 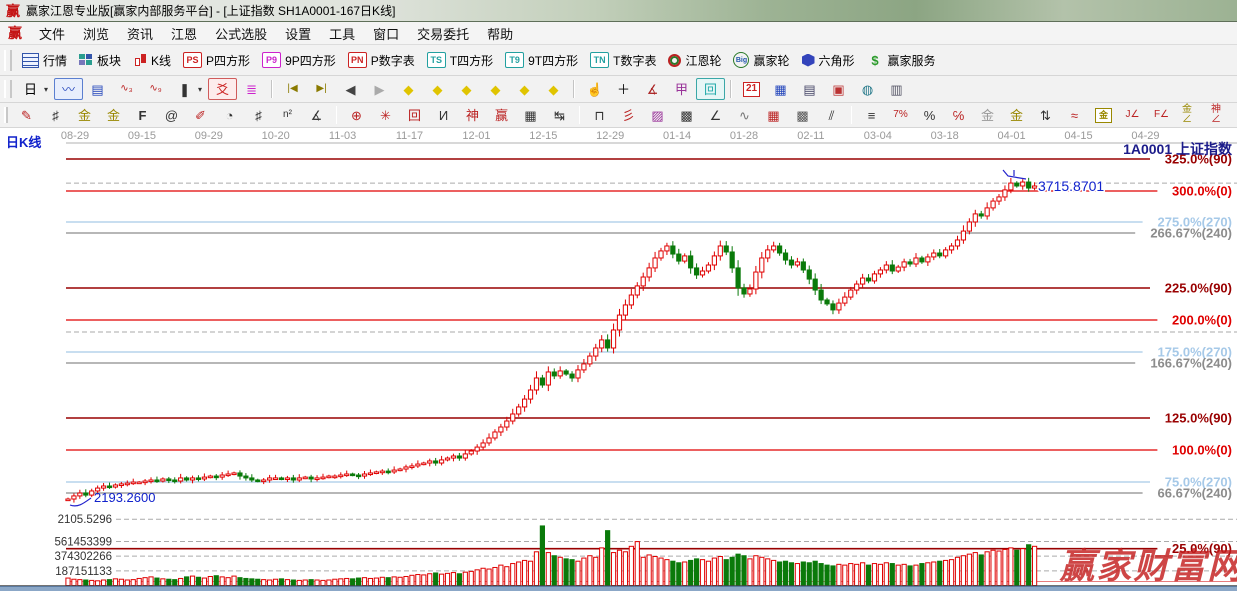 I want to click on draw-pencil-tool: ✎, so click(x=26, y=115).